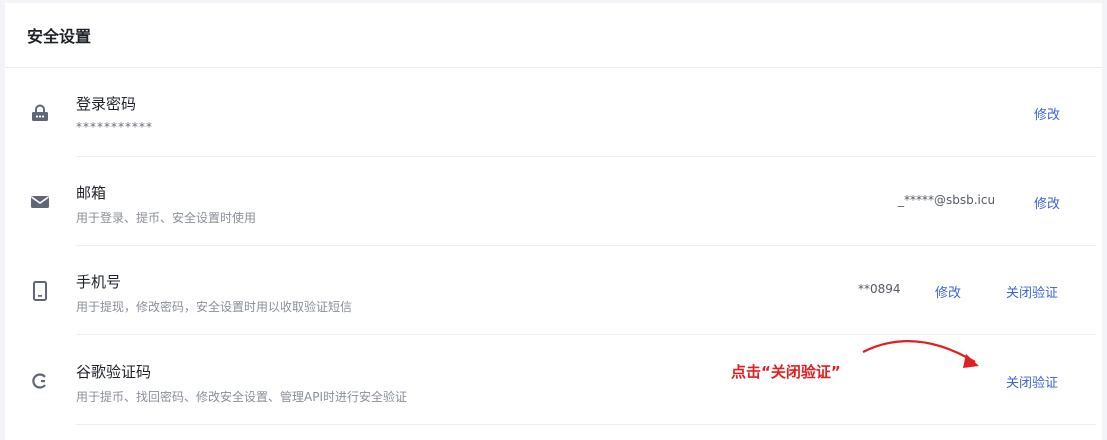 Image resolution: width=1107 pixels, height=440 pixels. What do you see at coordinates (214, 307) in the screenshot?
I see `row-description: 用于提现，修改密码，安全设置时用以收取验证短信` at bounding box center [214, 307].